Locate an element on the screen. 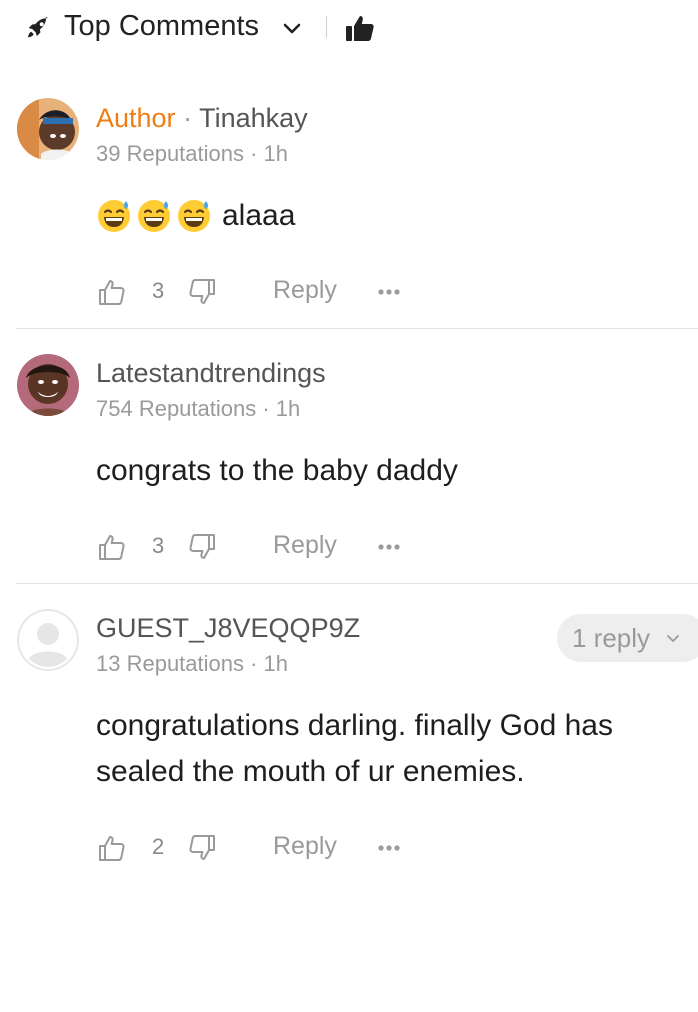  comment-author-line: GUEST_J8VEQQP9Z is located at coordinates (228, 628).